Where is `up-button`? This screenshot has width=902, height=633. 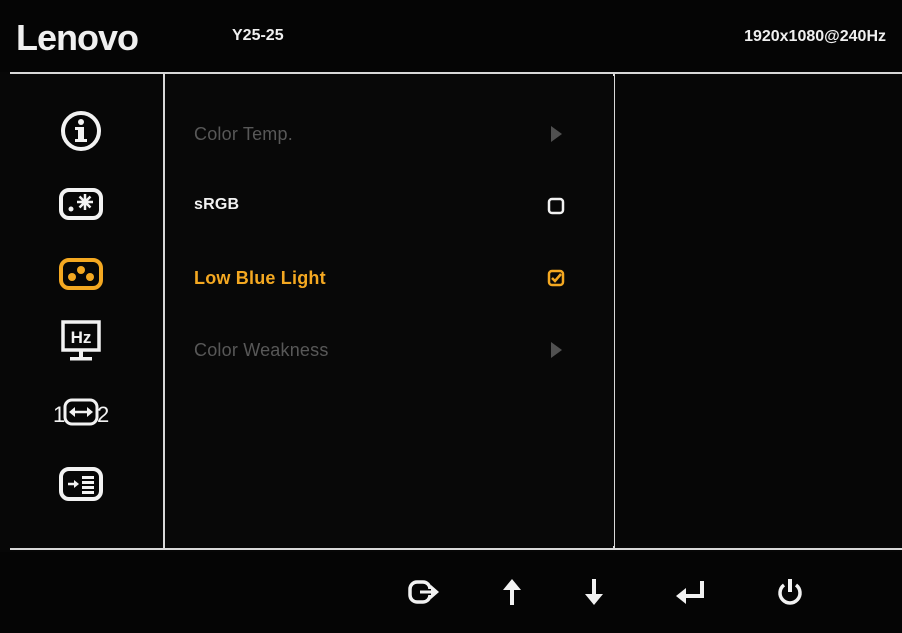 up-button is located at coordinates (512, 592).